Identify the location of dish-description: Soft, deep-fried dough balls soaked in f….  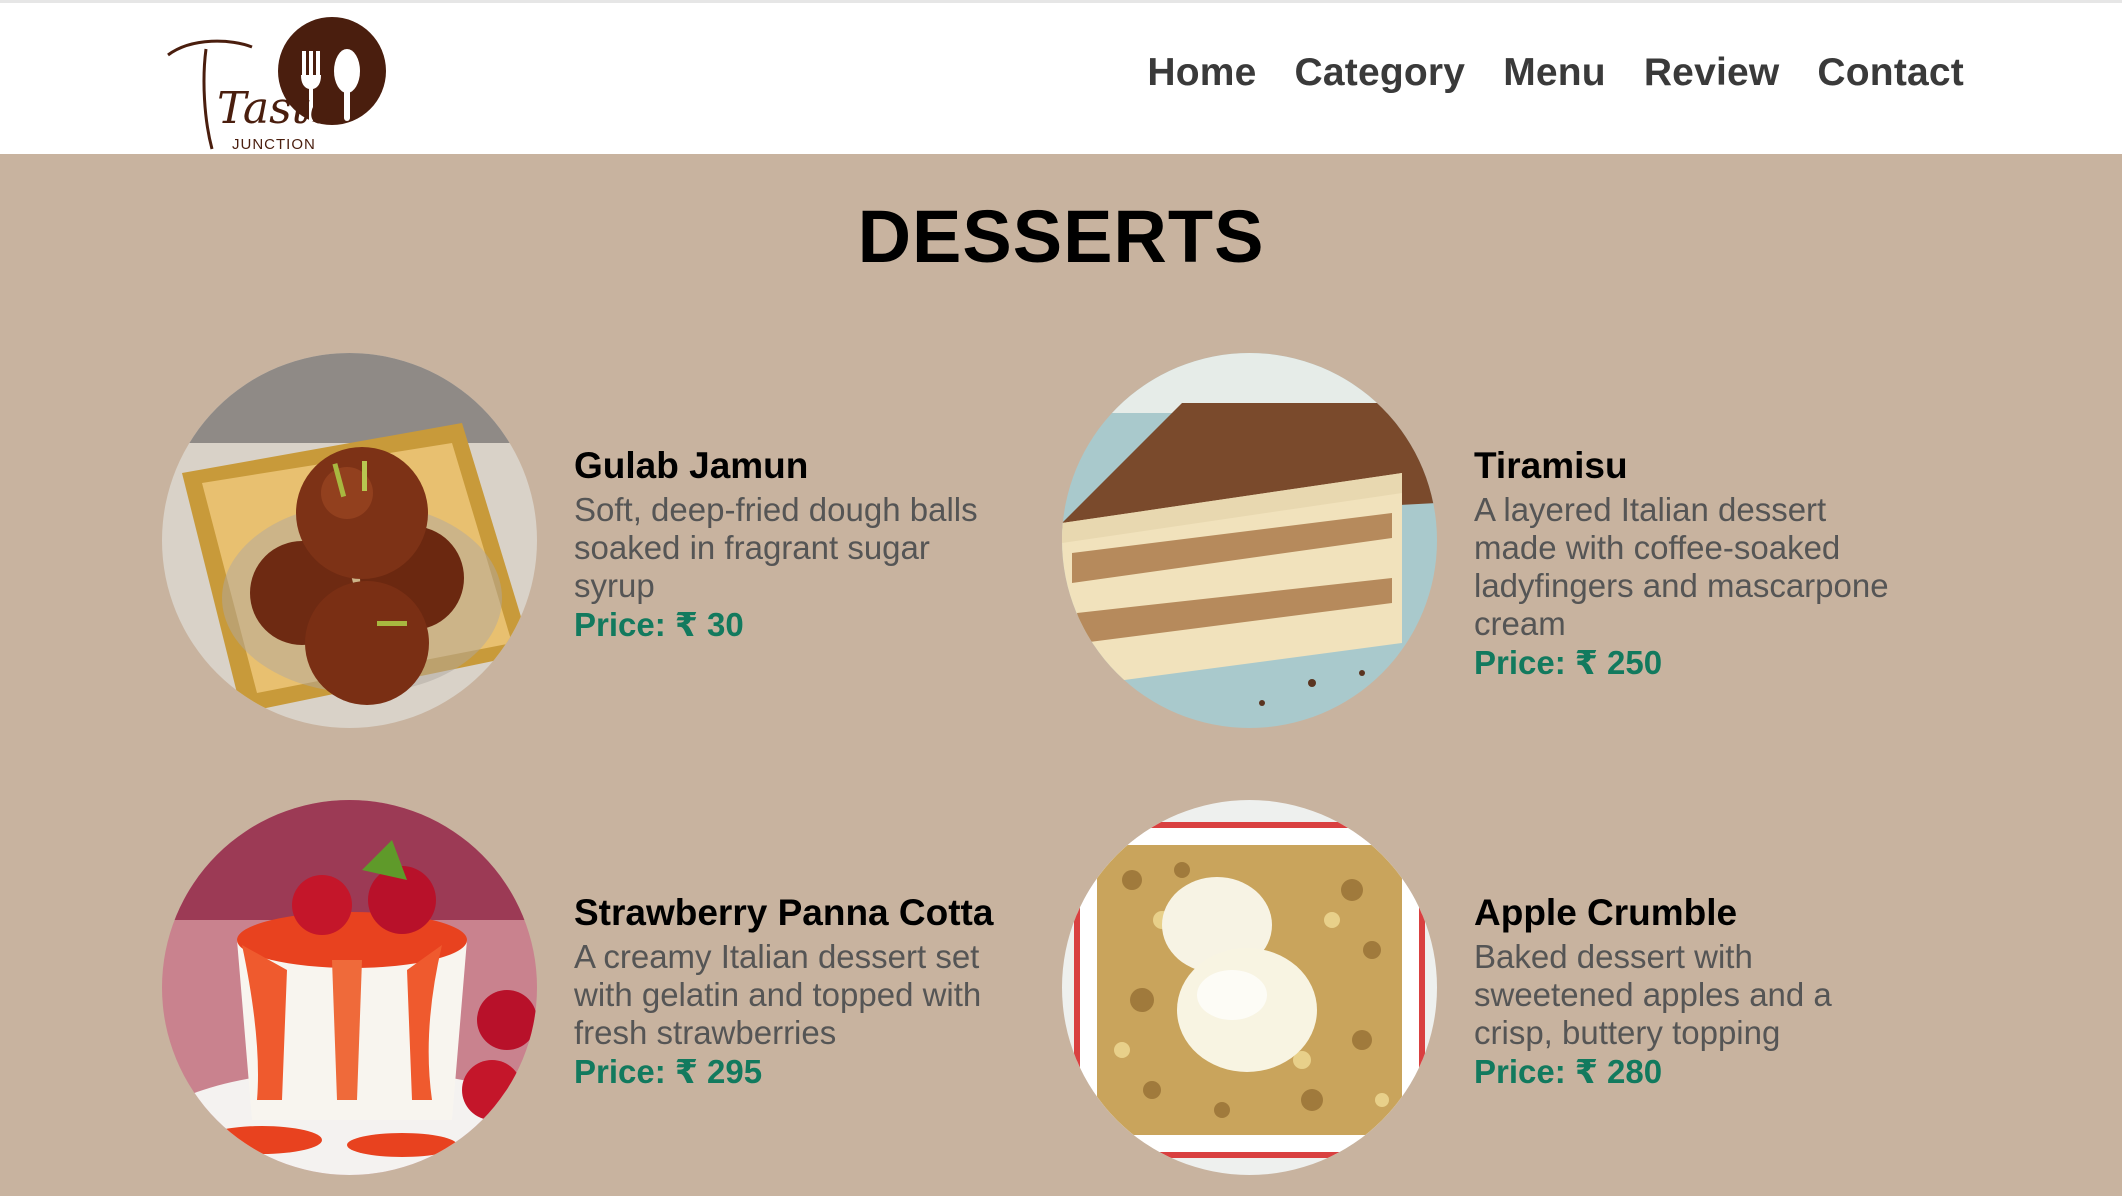
(776, 547).